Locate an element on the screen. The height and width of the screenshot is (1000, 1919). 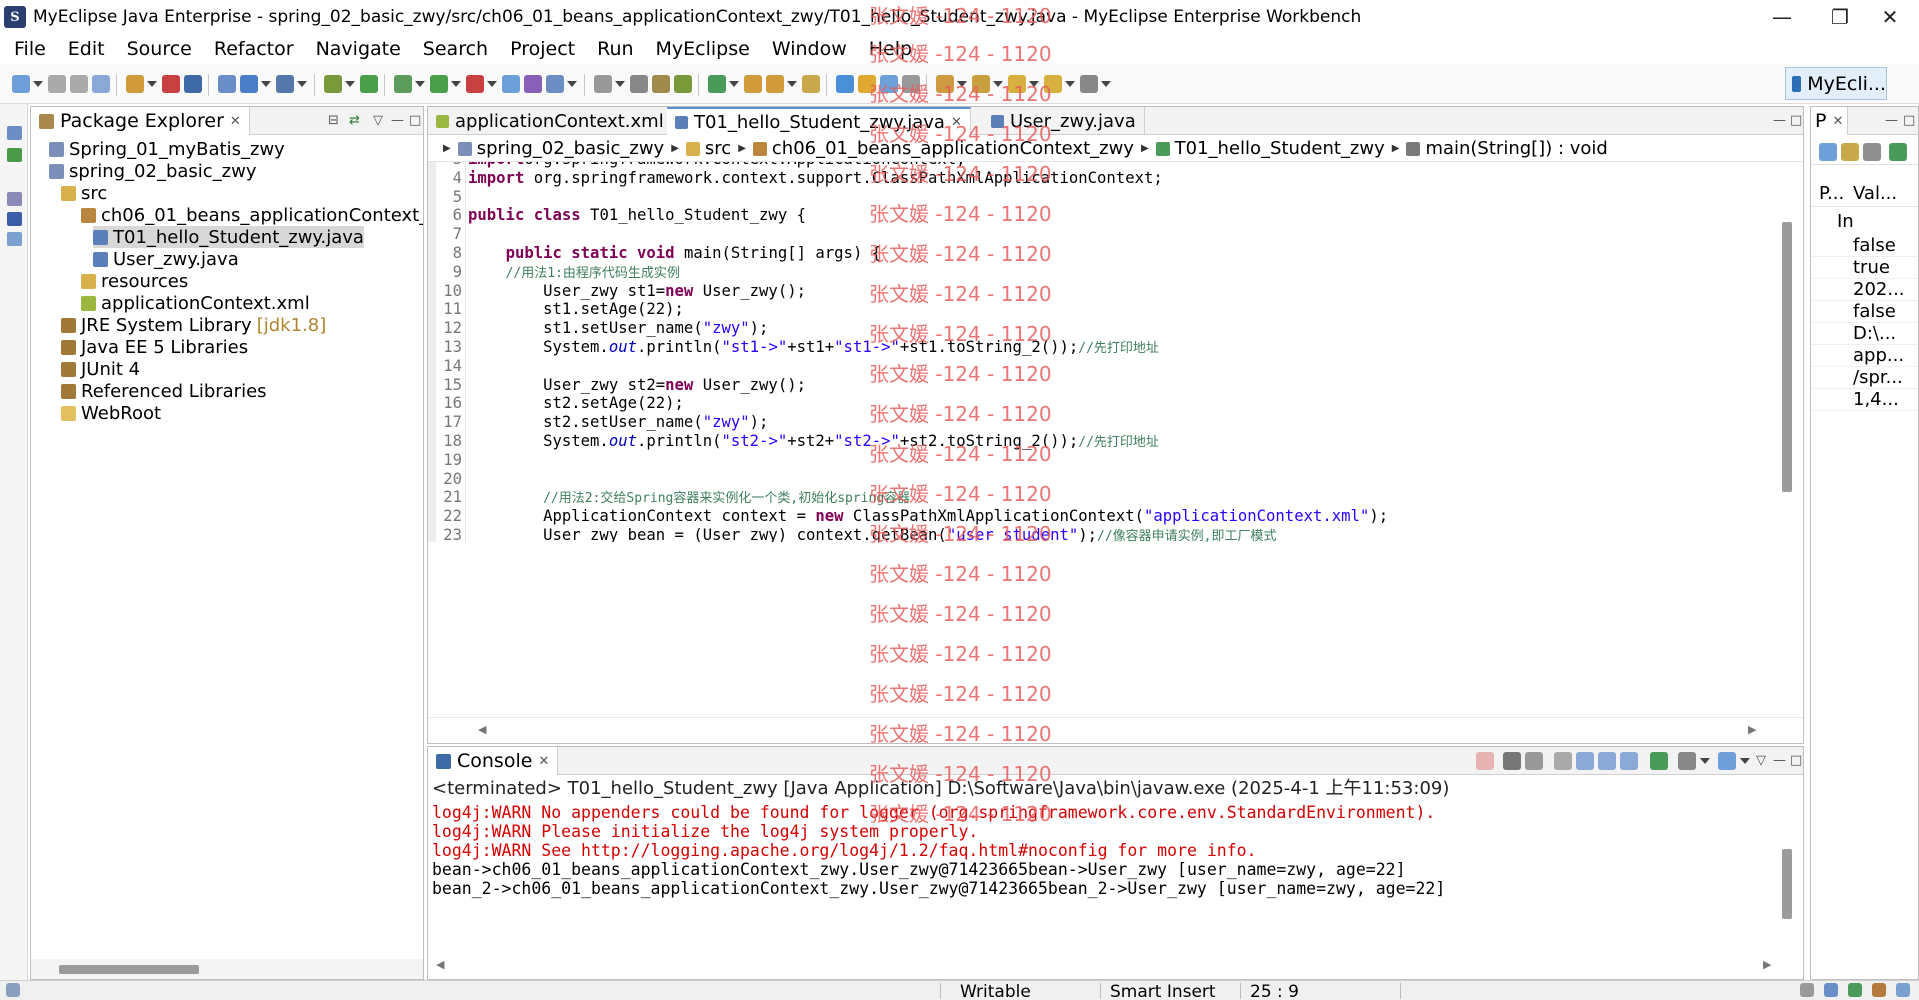
remove-all-terminated-icon is located at coordinates (1534, 761).